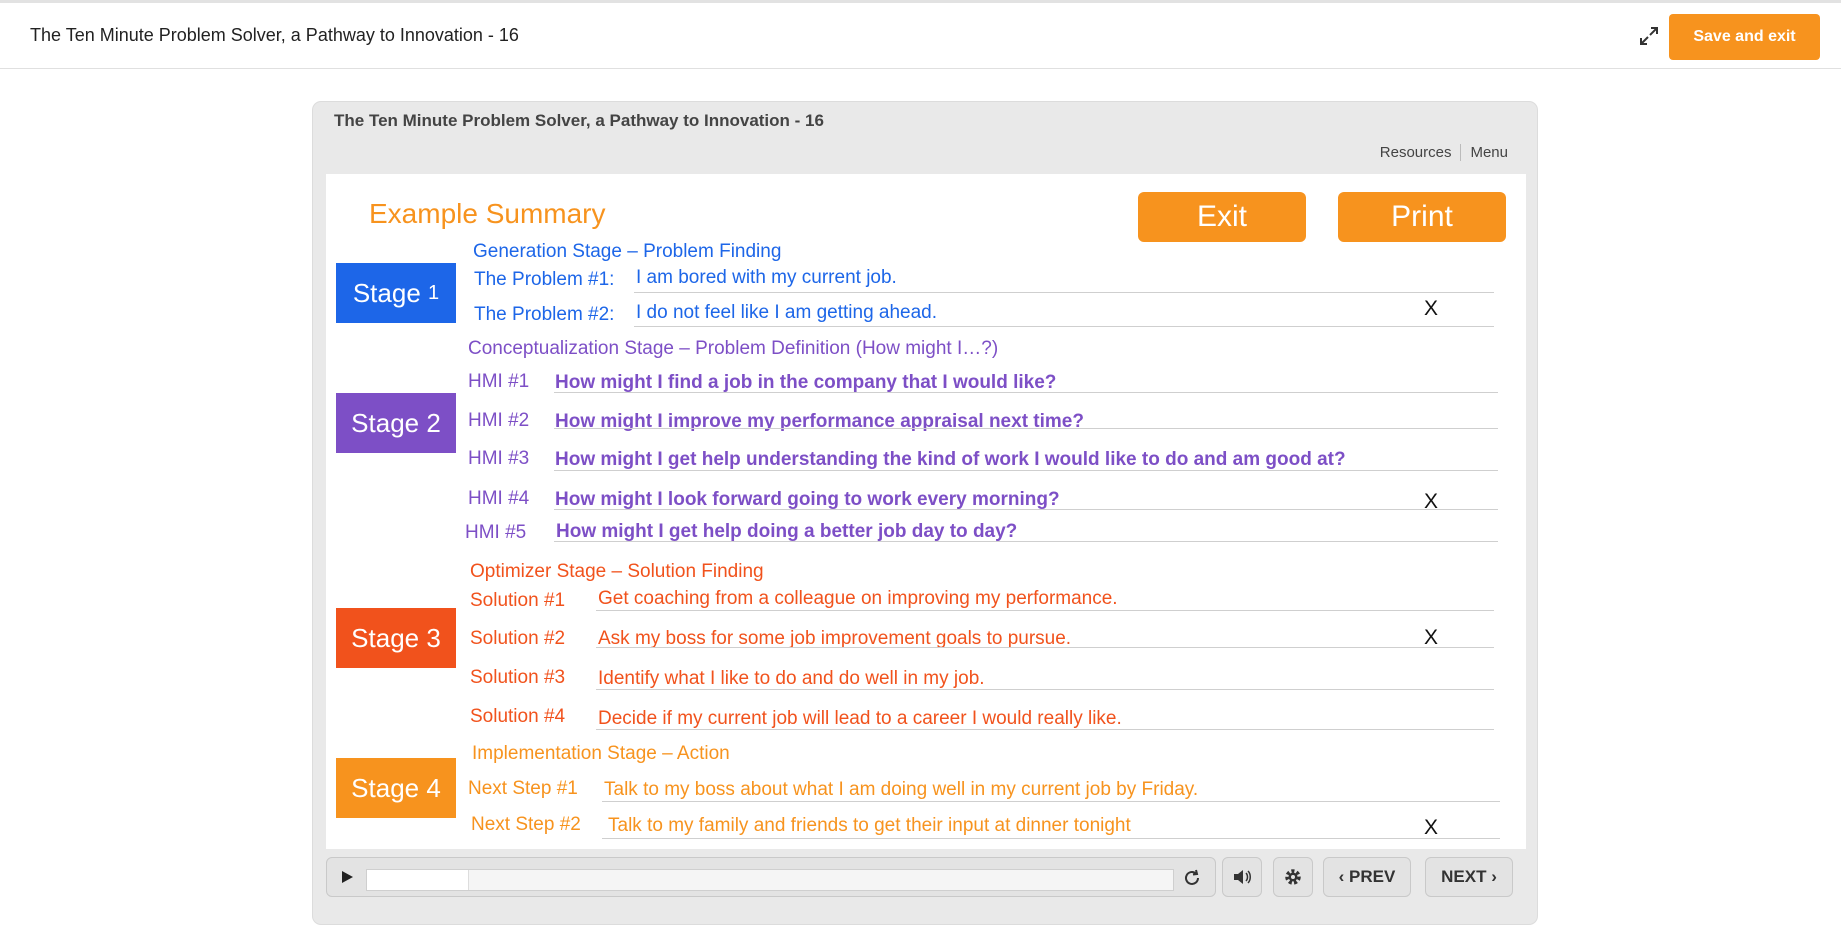 Image resolution: width=1841 pixels, height=925 pixels. Describe the element at coordinates (1222, 217) in the screenshot. I see `exit-button: Exit` at that location.